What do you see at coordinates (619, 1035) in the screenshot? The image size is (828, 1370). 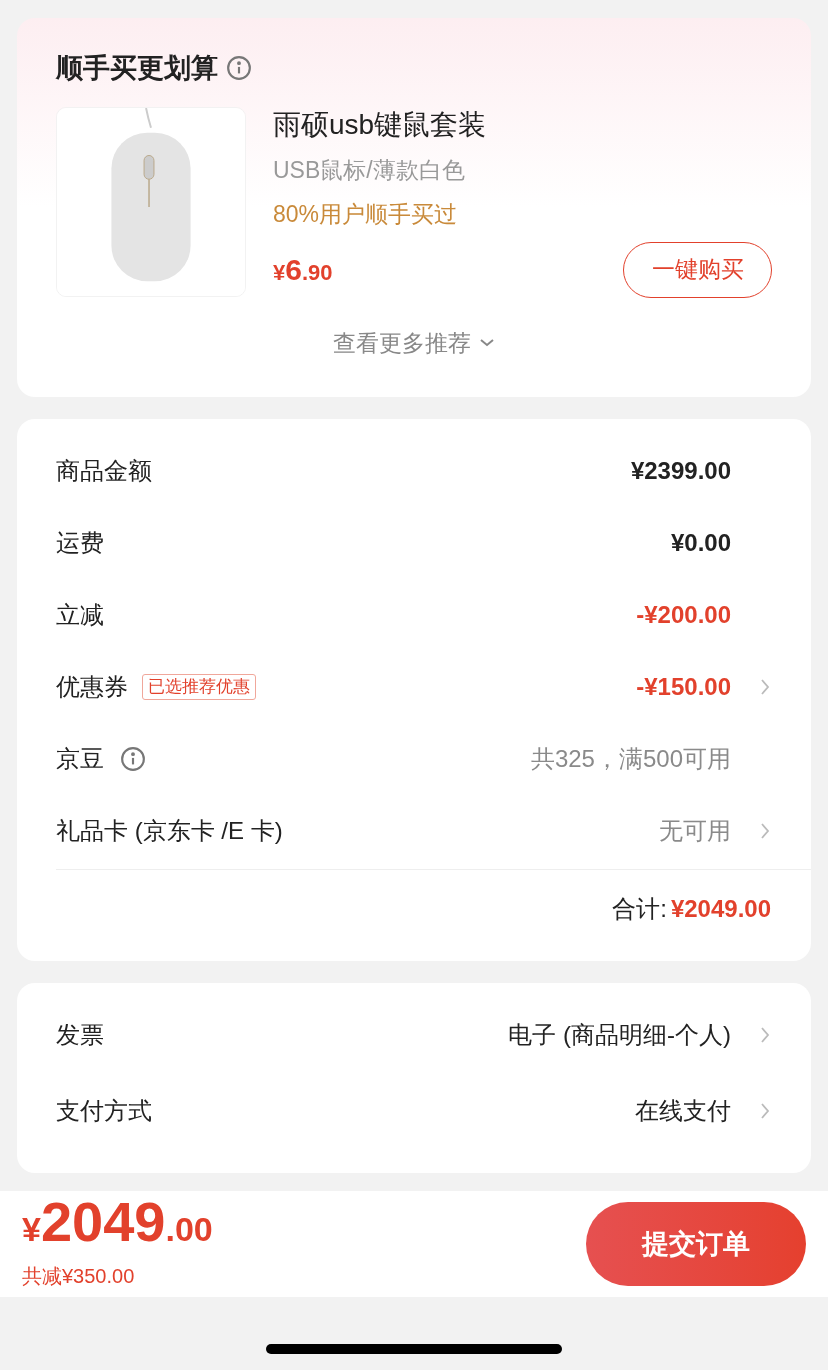 I see `option-value: 电子 (商品明细-个人)` at bounding box center [619, 1035].